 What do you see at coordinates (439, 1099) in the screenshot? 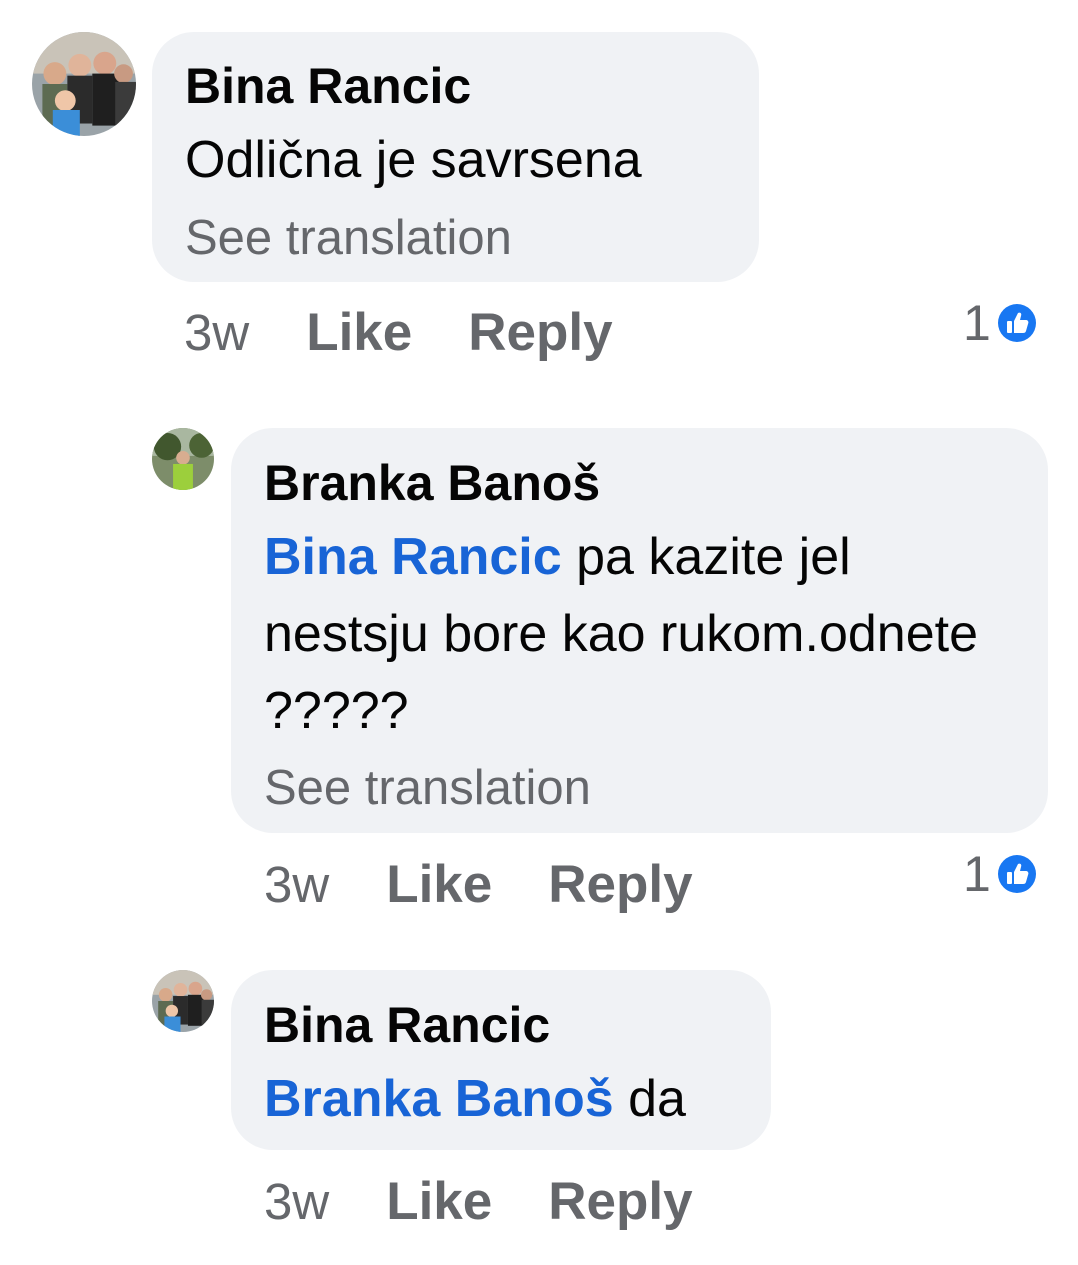
I see `mention-link: Branka Banoš` at bounding box center [439, 1099].